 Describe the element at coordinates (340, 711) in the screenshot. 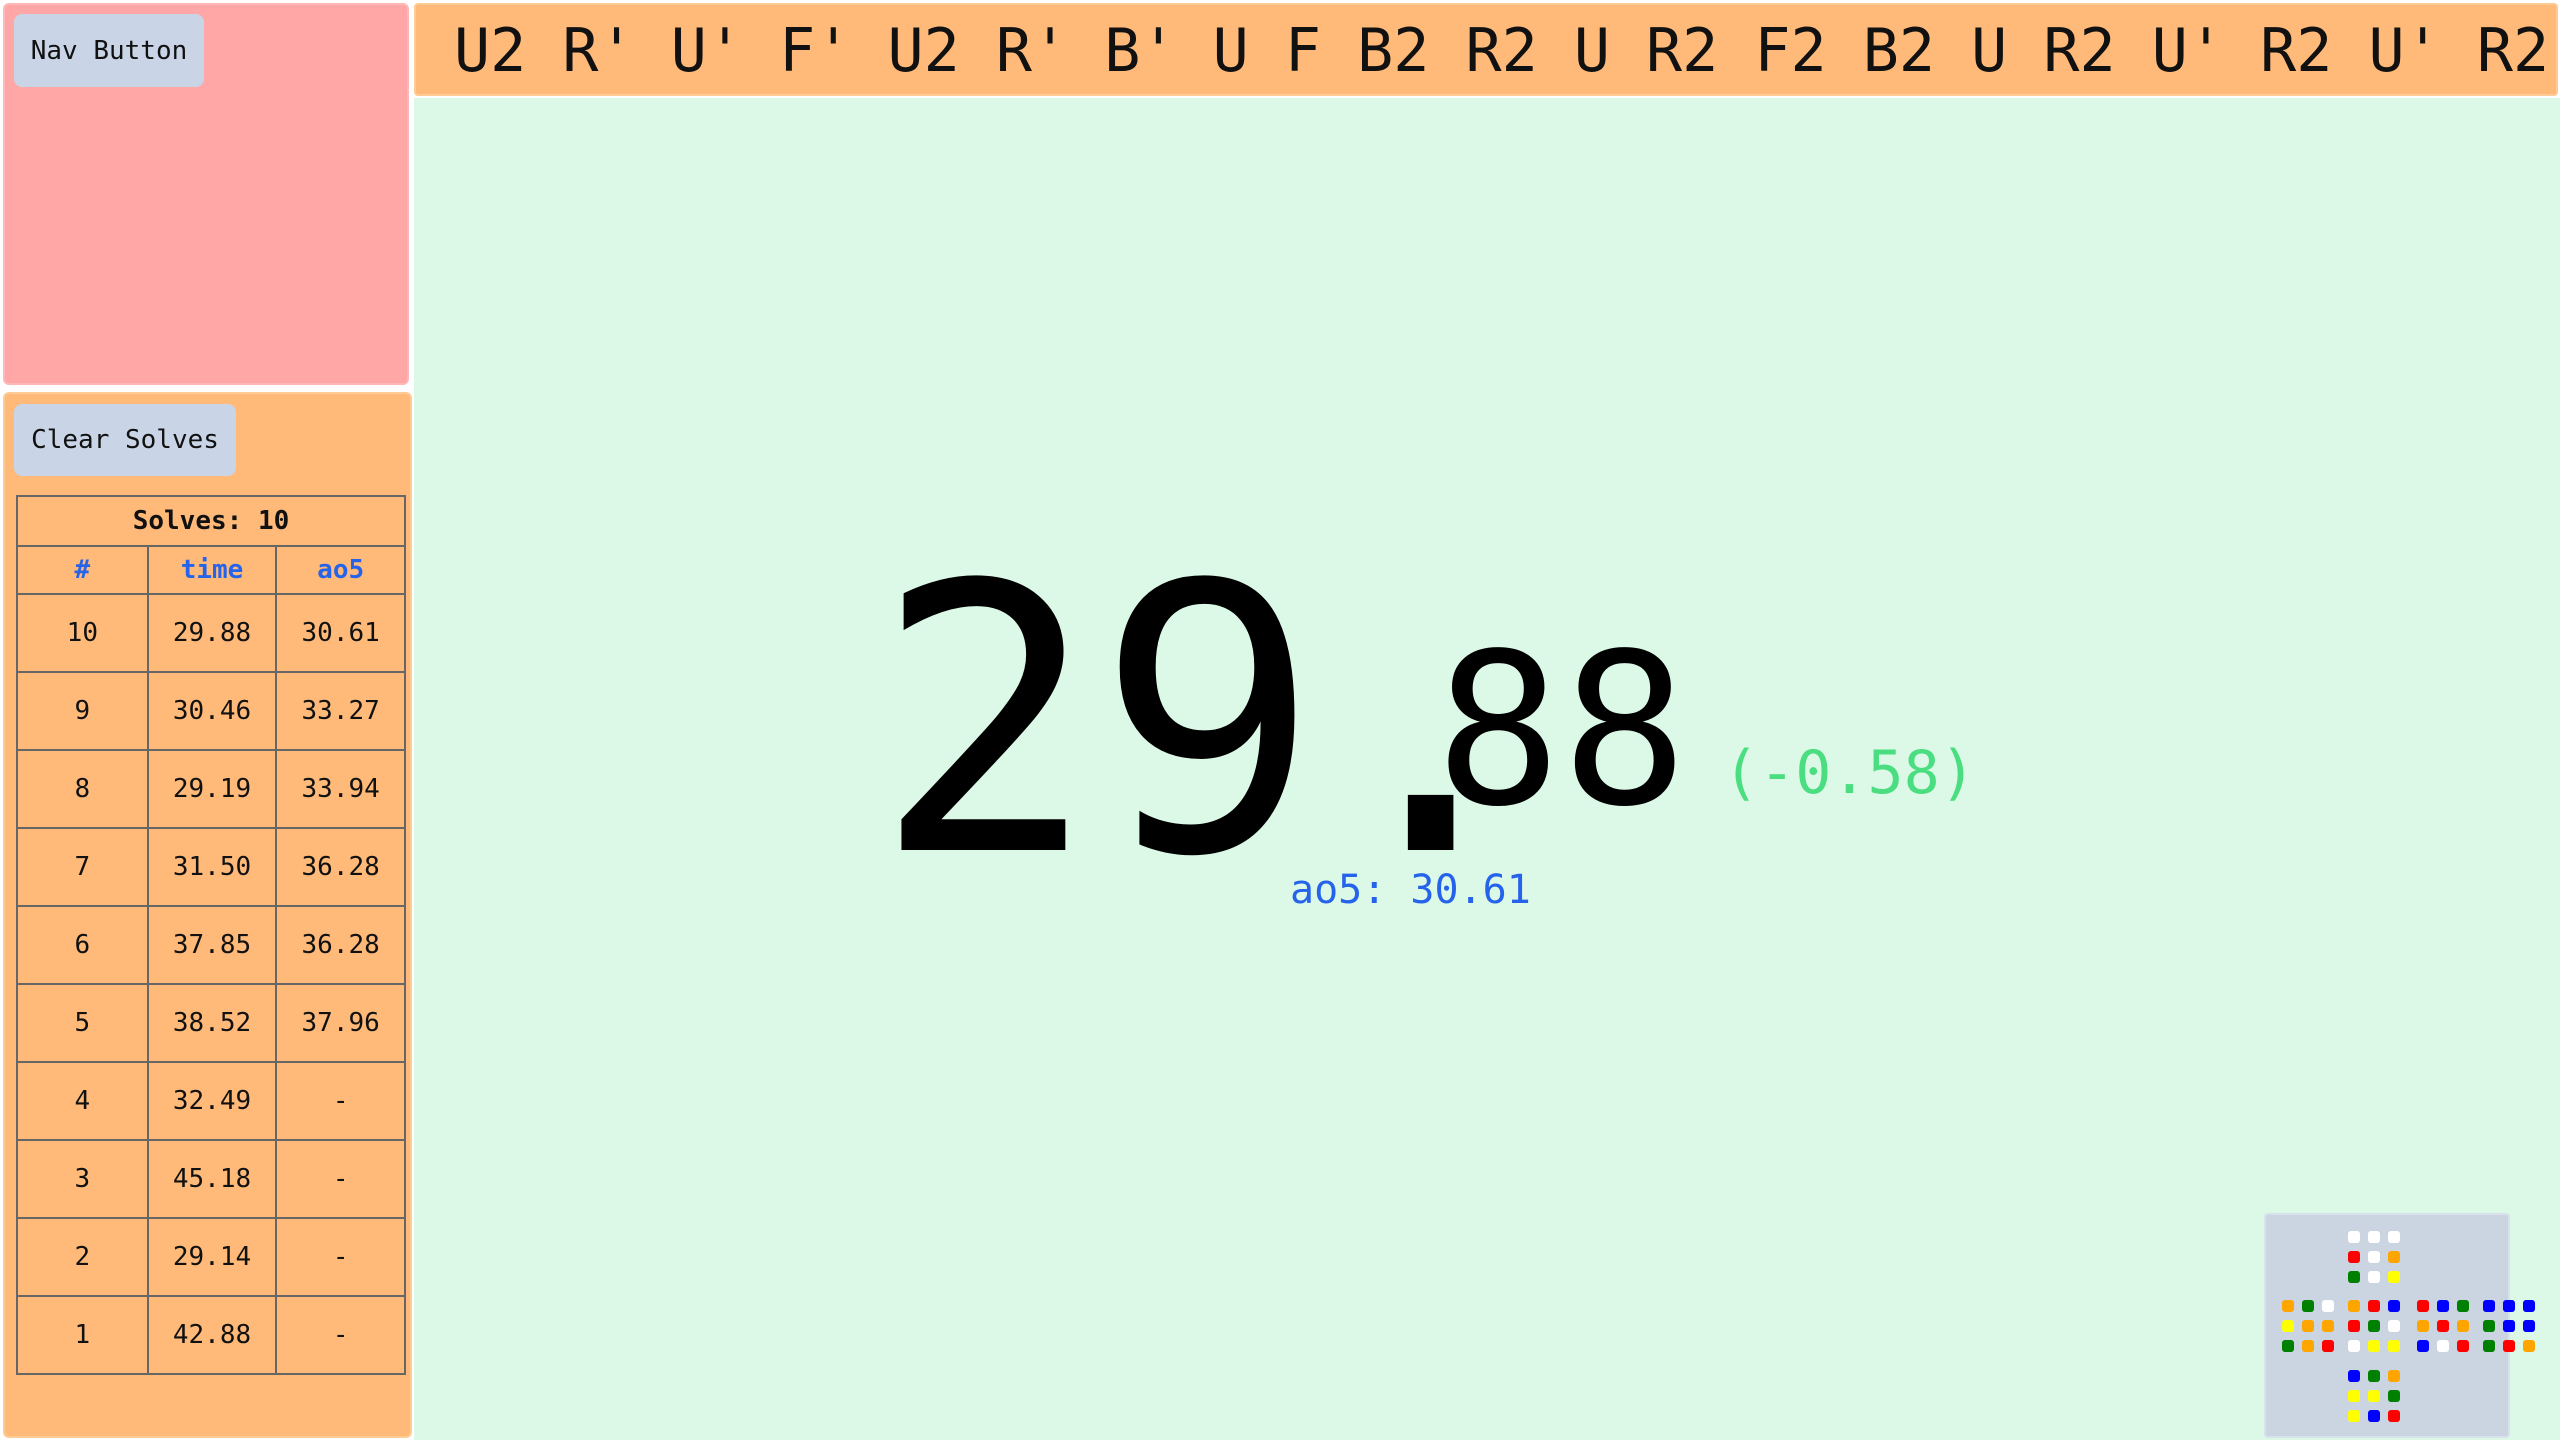

I see `solve-ao5: 33.27` at that location.